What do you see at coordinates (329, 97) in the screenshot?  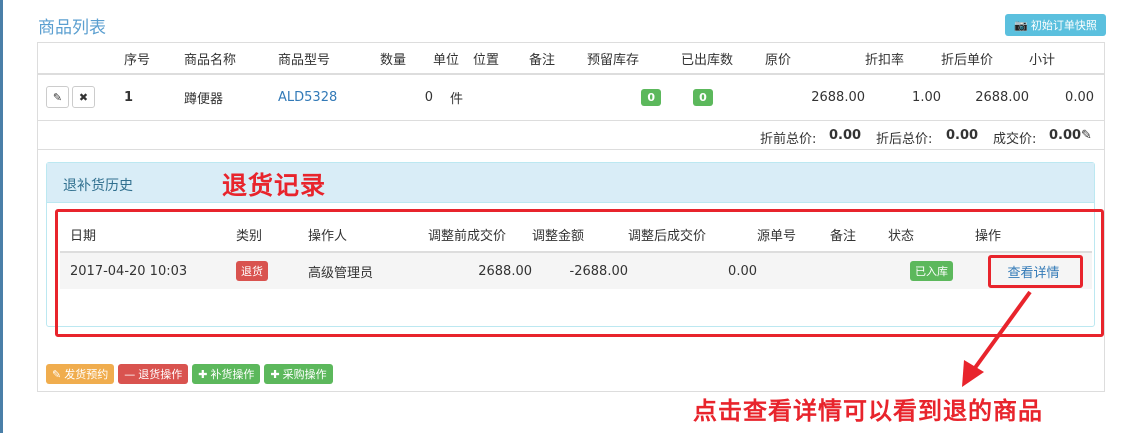 I see `row-model-link: ALD5328` at bounding box center [329, 97].